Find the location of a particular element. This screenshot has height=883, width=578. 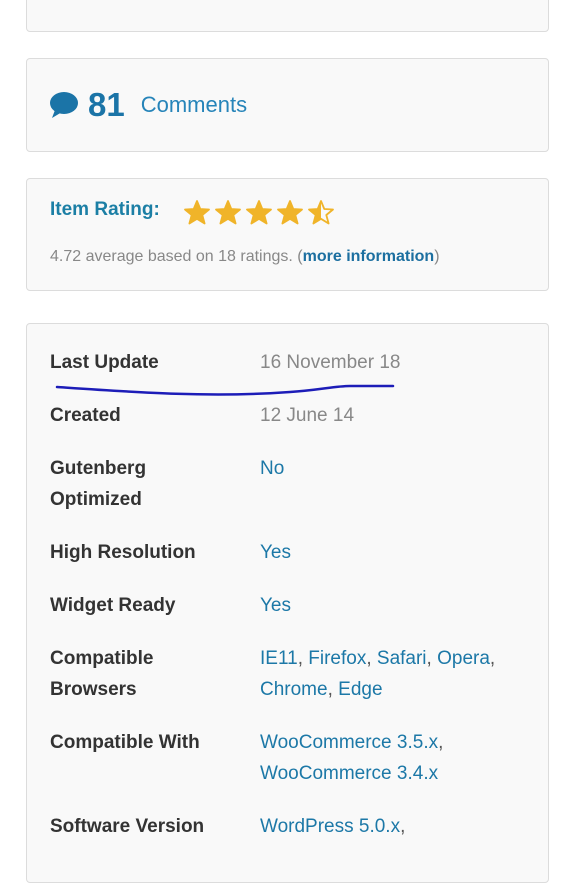

rating-title: Item Rating: is located at coordinates (105, 209).